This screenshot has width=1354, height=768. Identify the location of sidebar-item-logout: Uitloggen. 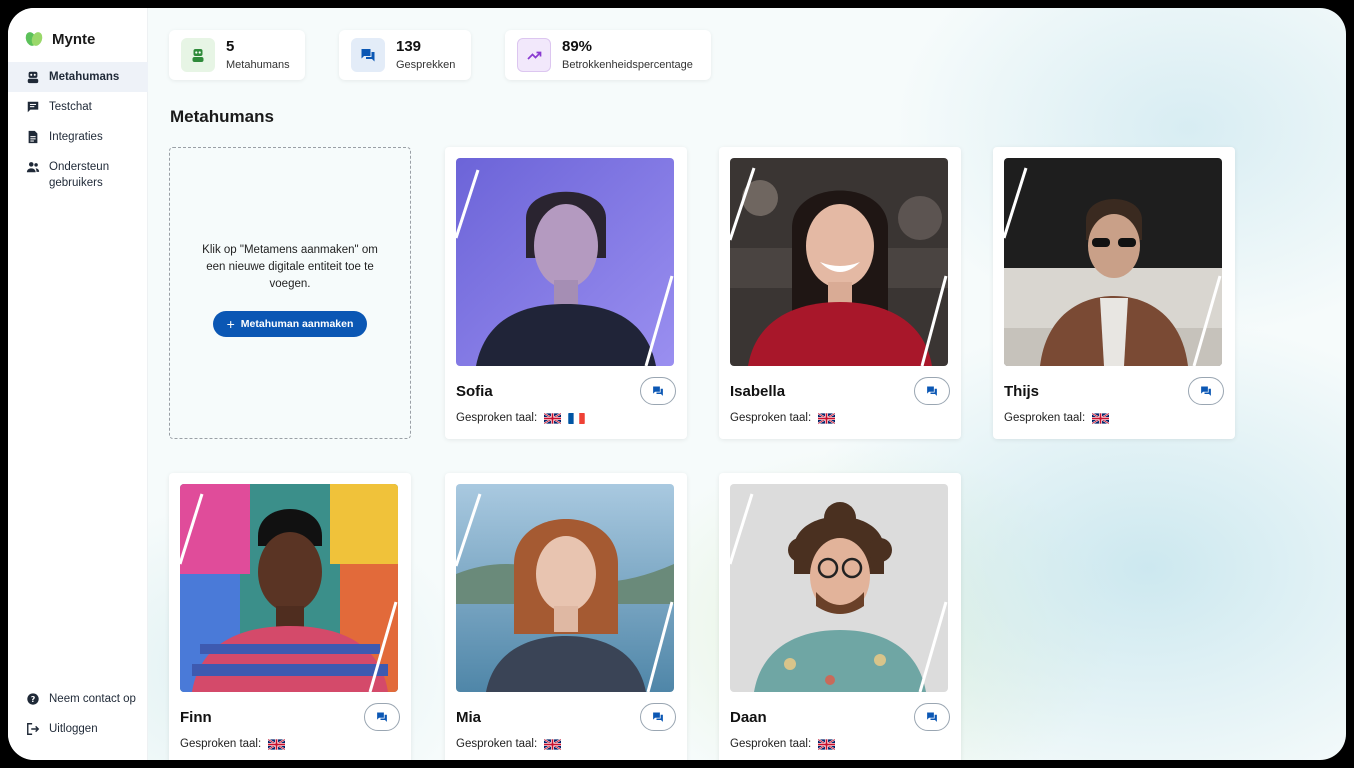
(78, 729).